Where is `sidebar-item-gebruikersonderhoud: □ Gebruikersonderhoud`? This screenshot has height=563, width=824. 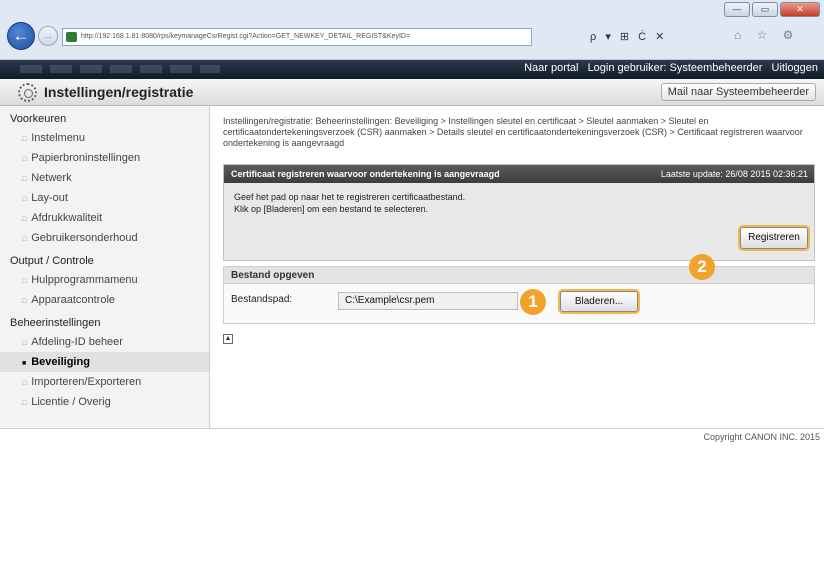
sidebar-item-gebruikersonderhoud: □ Gebruikersonderhoud is located at coordinates (104, 238).